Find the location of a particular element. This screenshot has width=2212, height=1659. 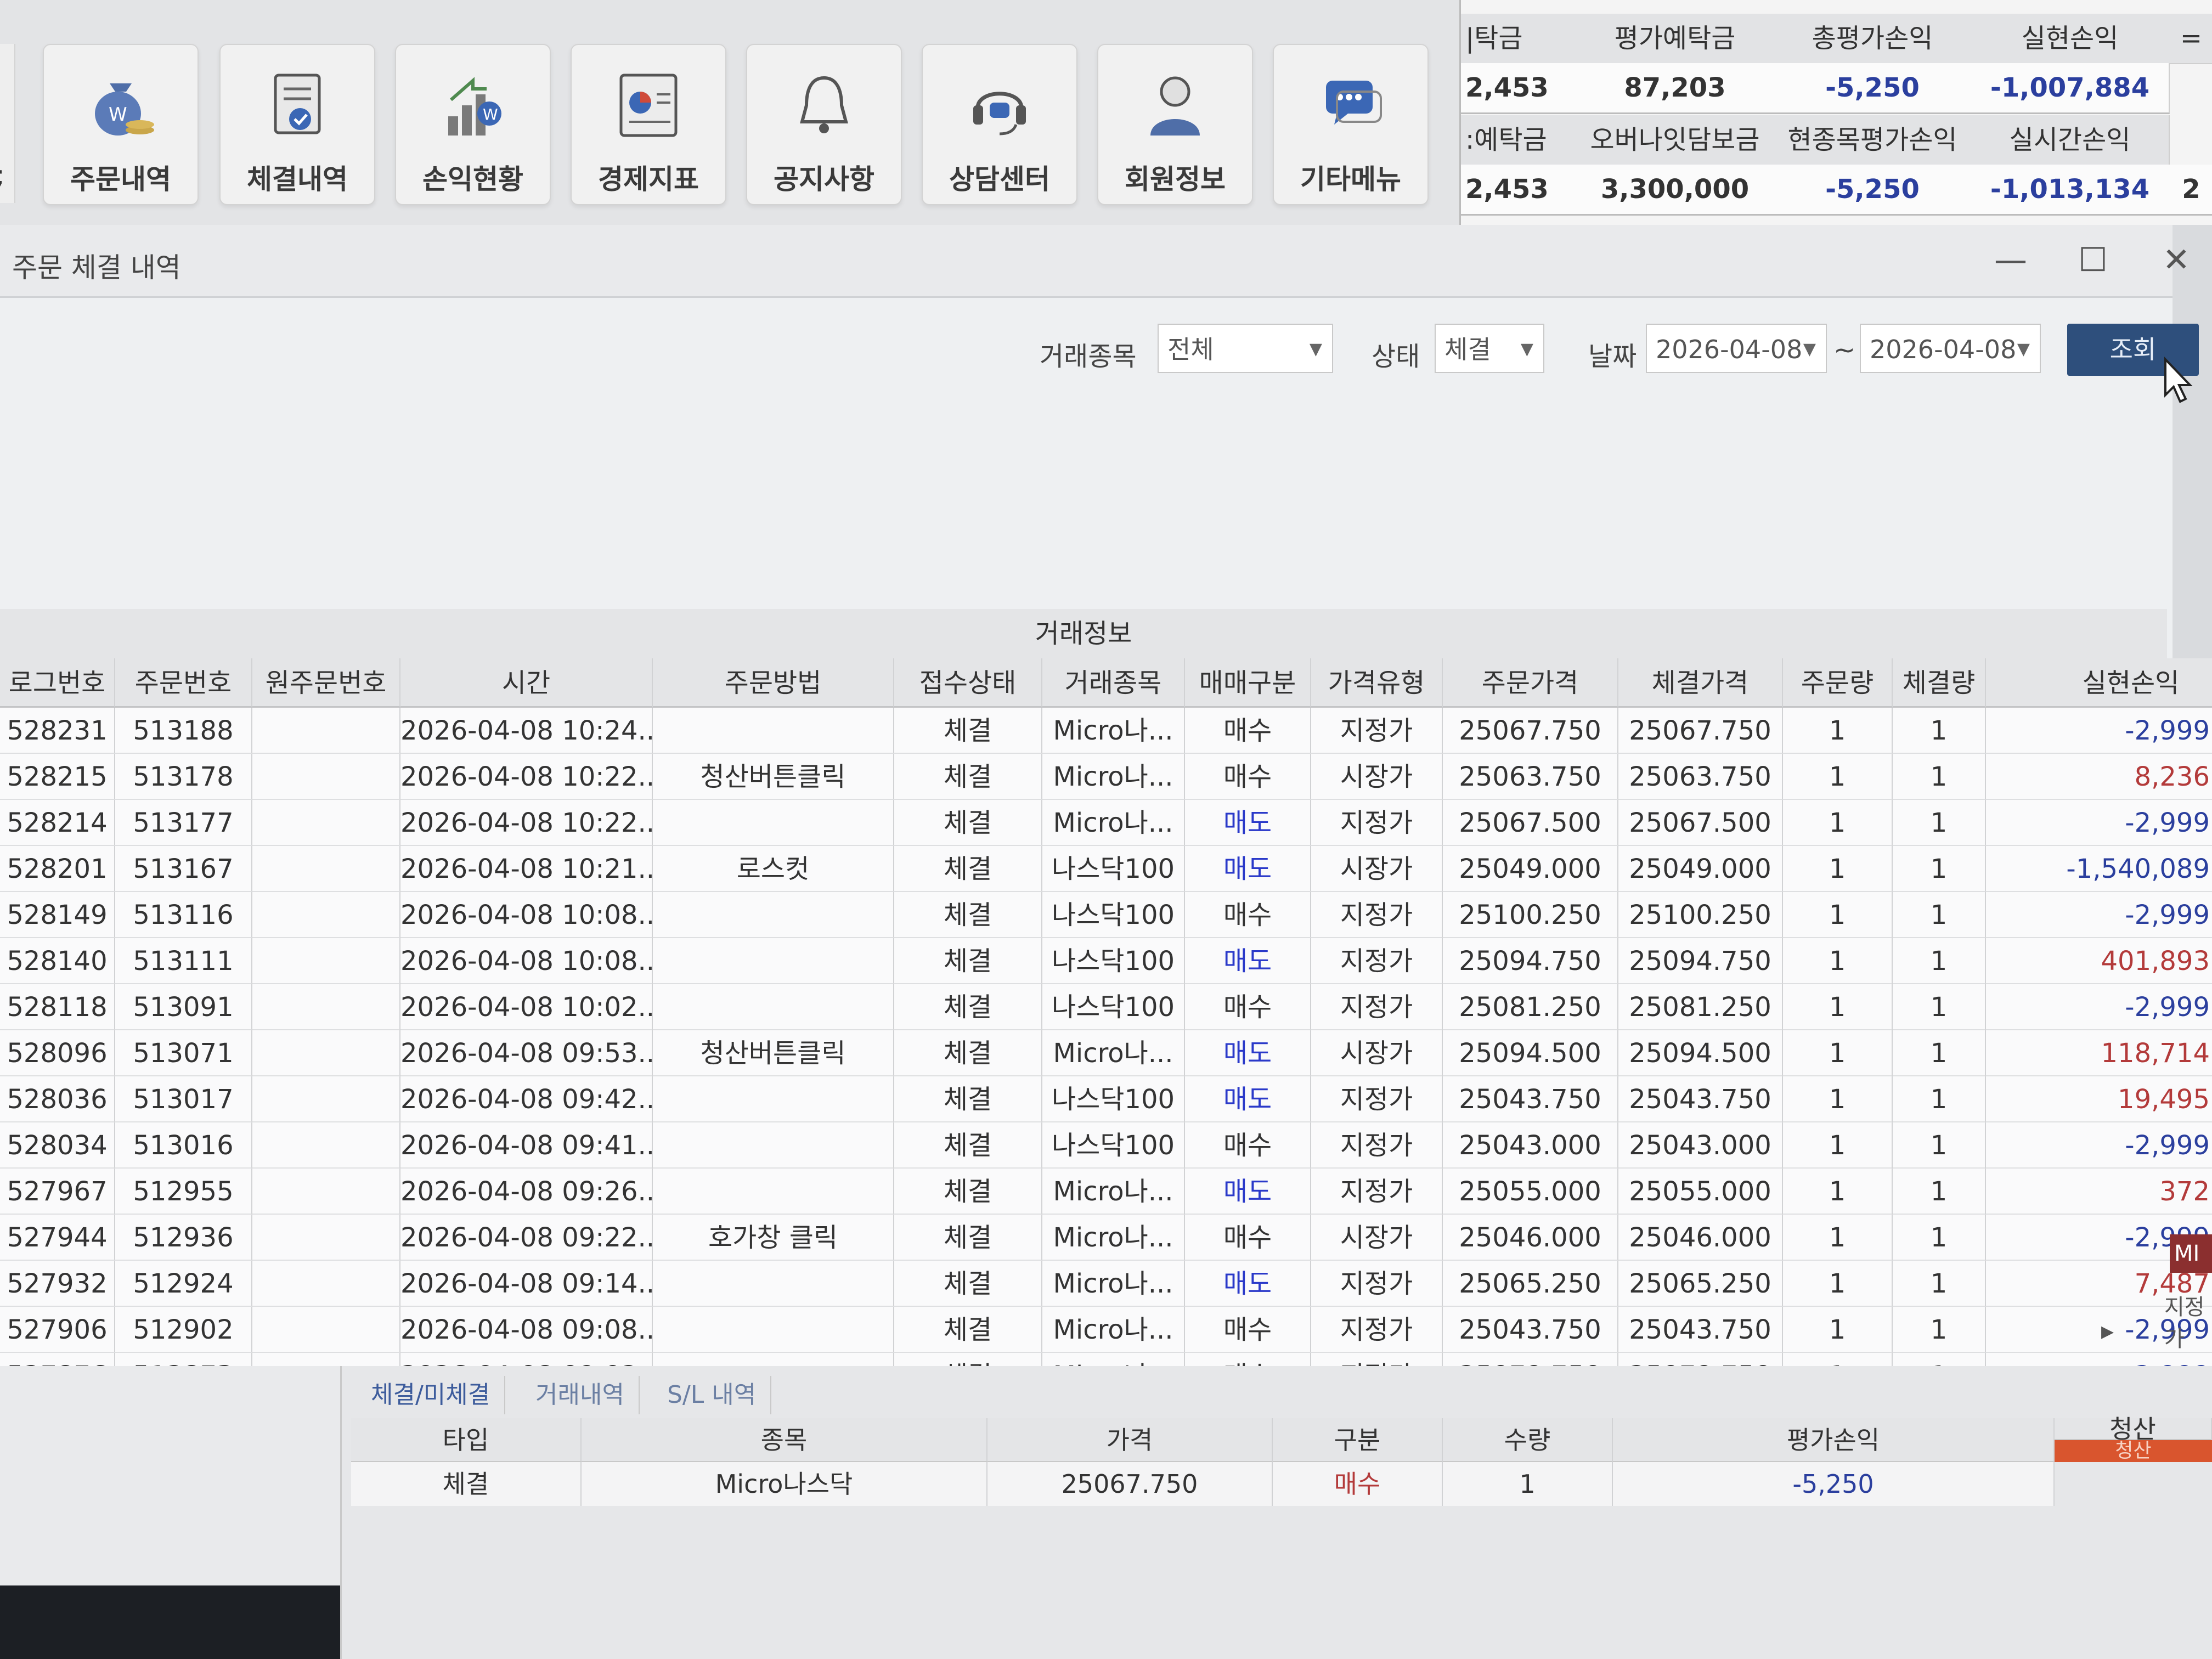

menu-etc: 기타메뉴 is located at coordinates (1351, 125).